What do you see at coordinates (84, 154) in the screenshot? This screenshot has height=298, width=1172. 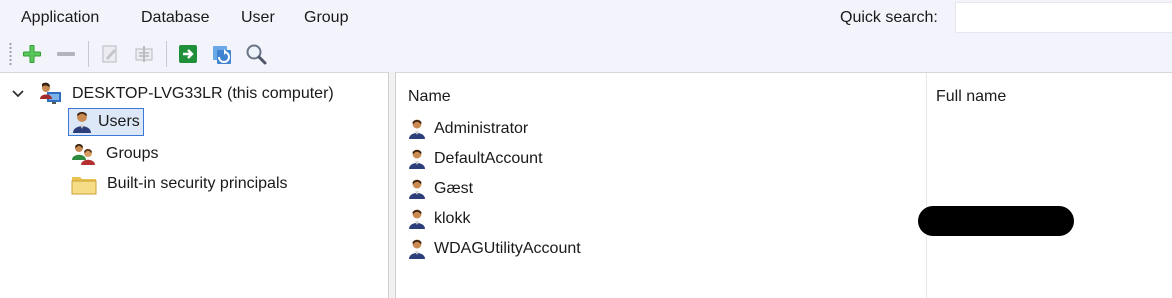 I see `group-icon` at bounding box center [84, 154].